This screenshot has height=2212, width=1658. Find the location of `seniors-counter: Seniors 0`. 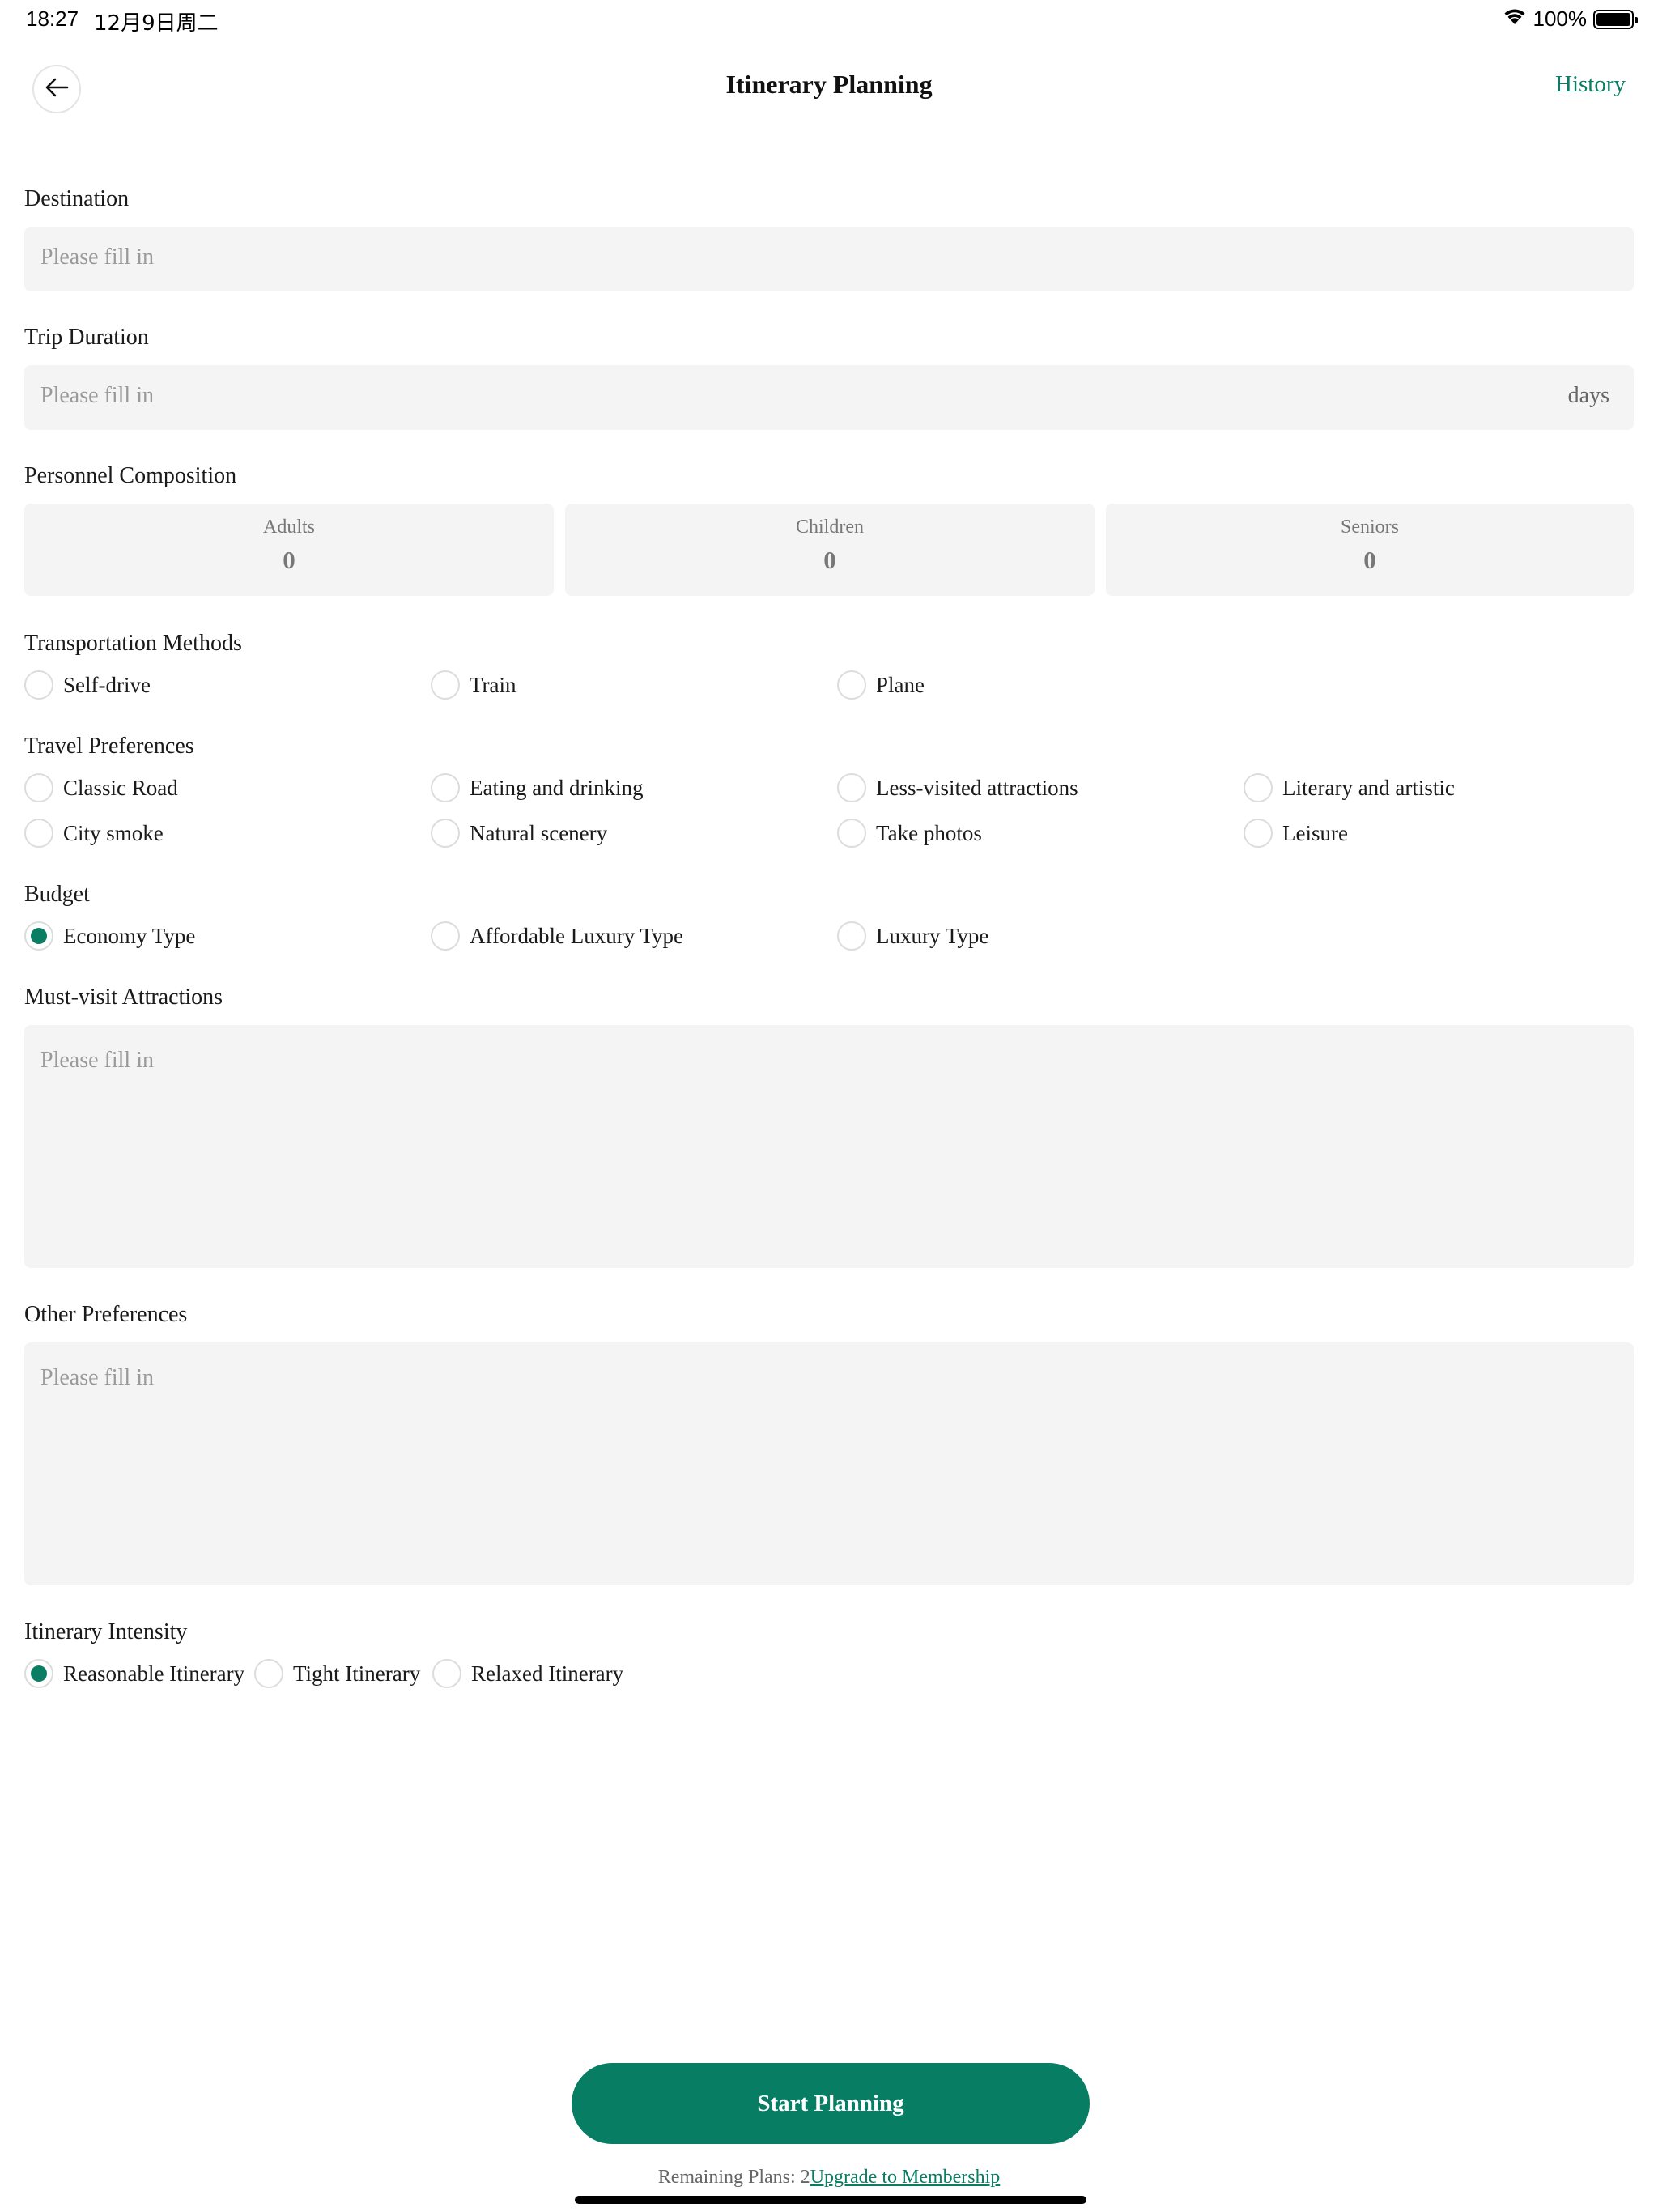

seniors-counter: Seniors 0 is located at coordinates (1370, 550).